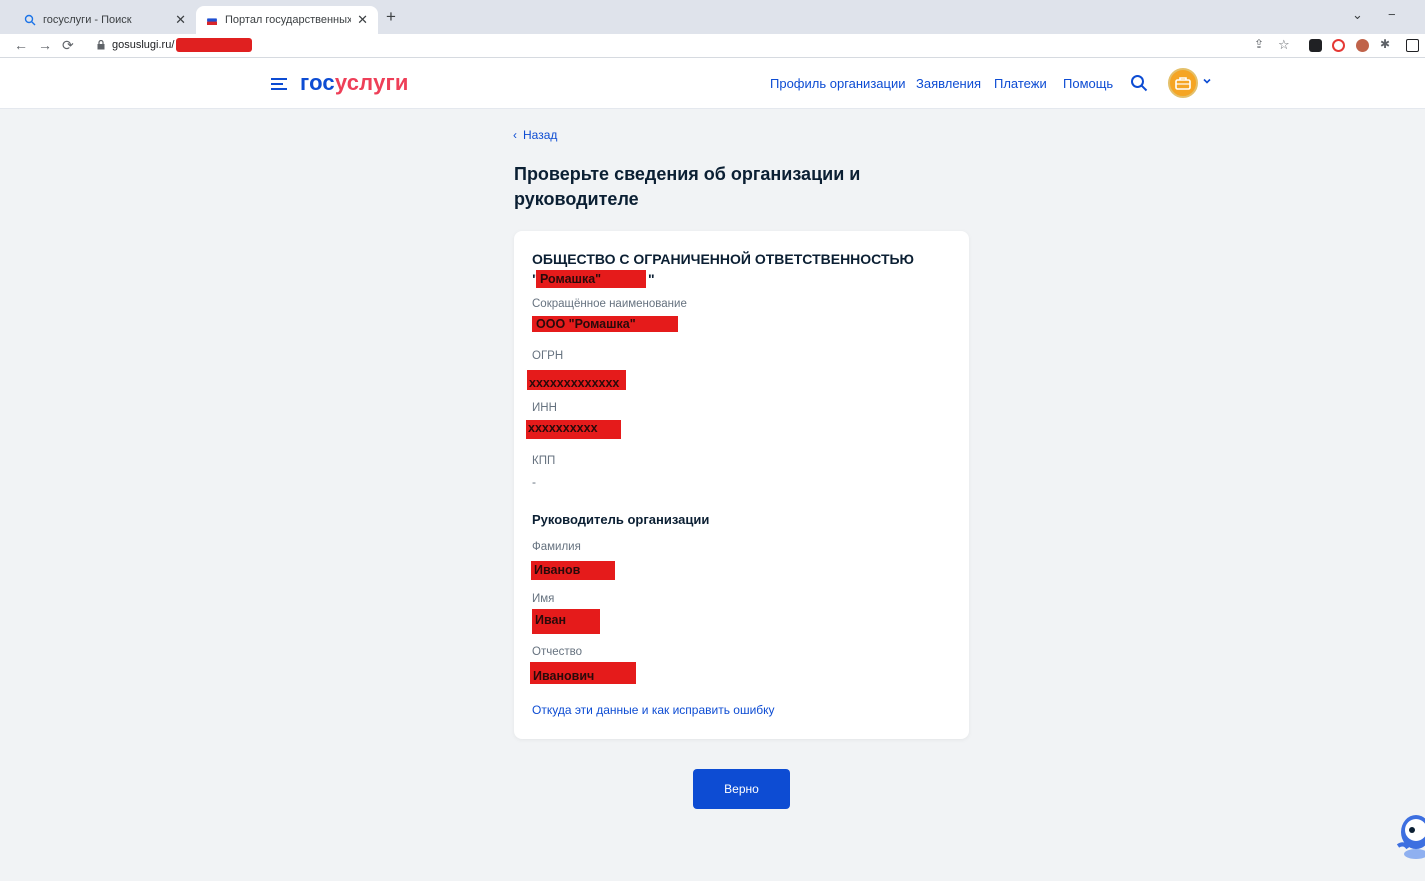 The width and height of the screenshot is (1425, 881). What do you see at coordinates (544, 461) in the screenshot?
I see `kpp-label: КПП` at bounding box center [544, 461].